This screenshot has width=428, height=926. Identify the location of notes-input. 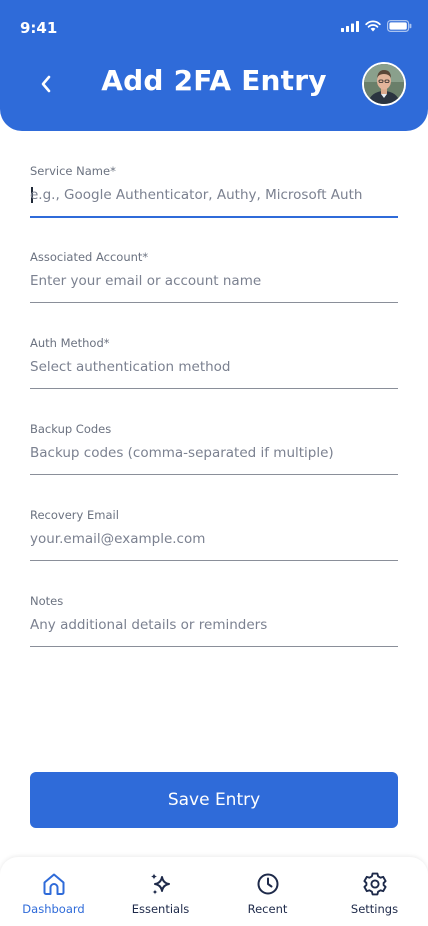
(214, 625).